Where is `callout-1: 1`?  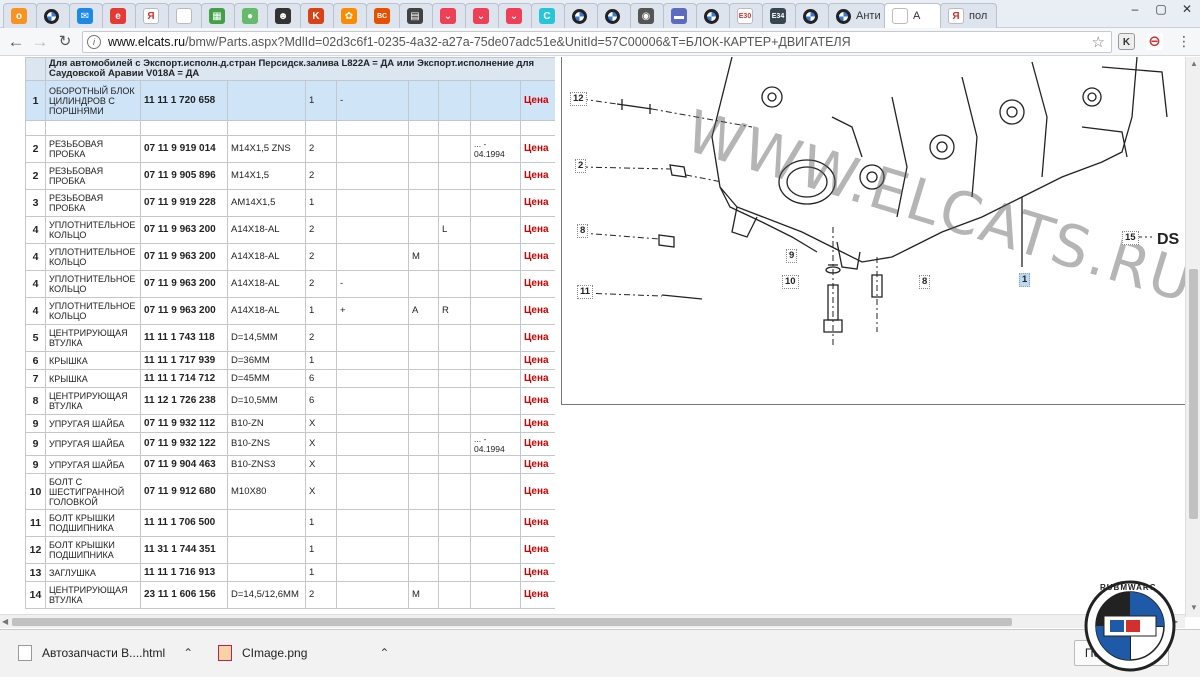
callout-1: 1 is located at coordinates (1025, 280).